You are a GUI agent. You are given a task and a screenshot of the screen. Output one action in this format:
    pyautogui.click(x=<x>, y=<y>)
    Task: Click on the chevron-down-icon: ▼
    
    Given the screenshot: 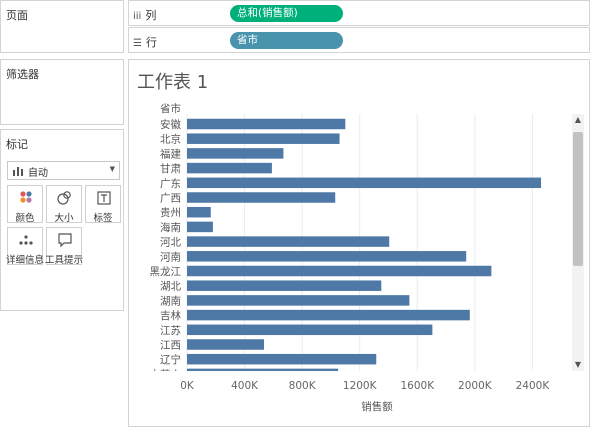 What is the action you would take?
    pyautogui.click(x=112, y=169)
    